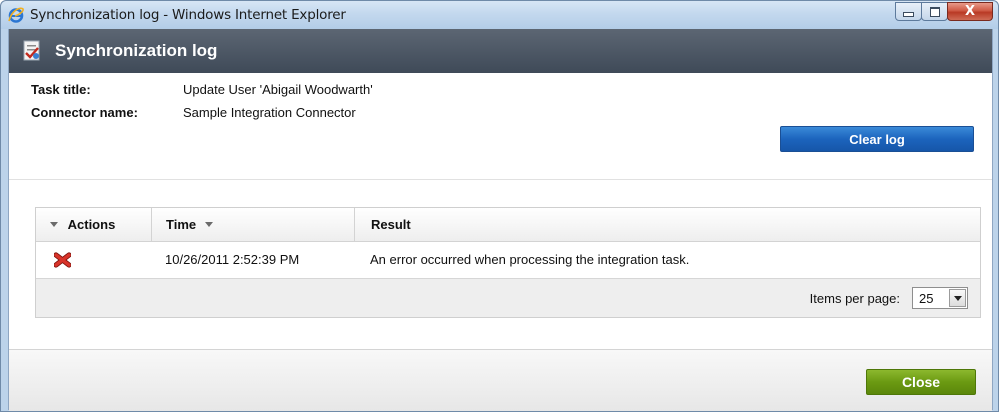 Image resolution: width=999 pixels, height=412 pixels. Describe the element at coordinates (181, 224) in the screenshot. I see `column-time-label: Time` at that location.